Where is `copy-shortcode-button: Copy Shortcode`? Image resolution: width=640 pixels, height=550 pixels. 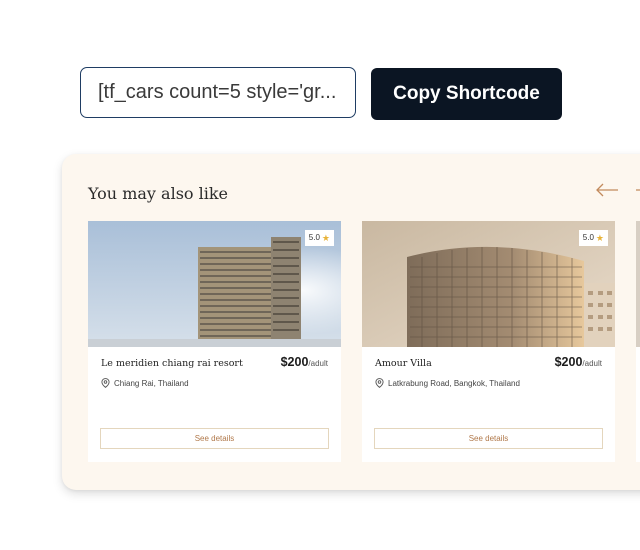
copy-shortcode-button: Copy Shortcode is located at coordinates (466, 94).